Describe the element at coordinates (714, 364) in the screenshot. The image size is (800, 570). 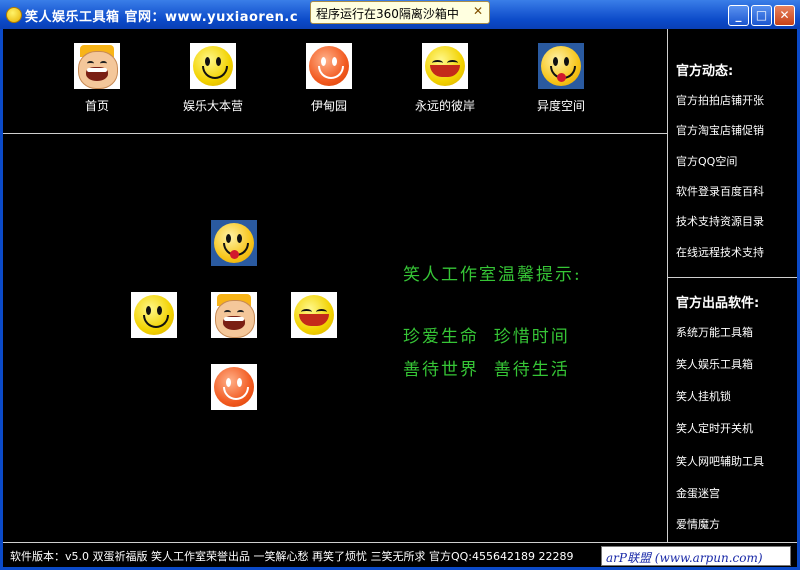
I see `product-link-entertainment-toolbox: 笑人娱乐工具箱` at that location.